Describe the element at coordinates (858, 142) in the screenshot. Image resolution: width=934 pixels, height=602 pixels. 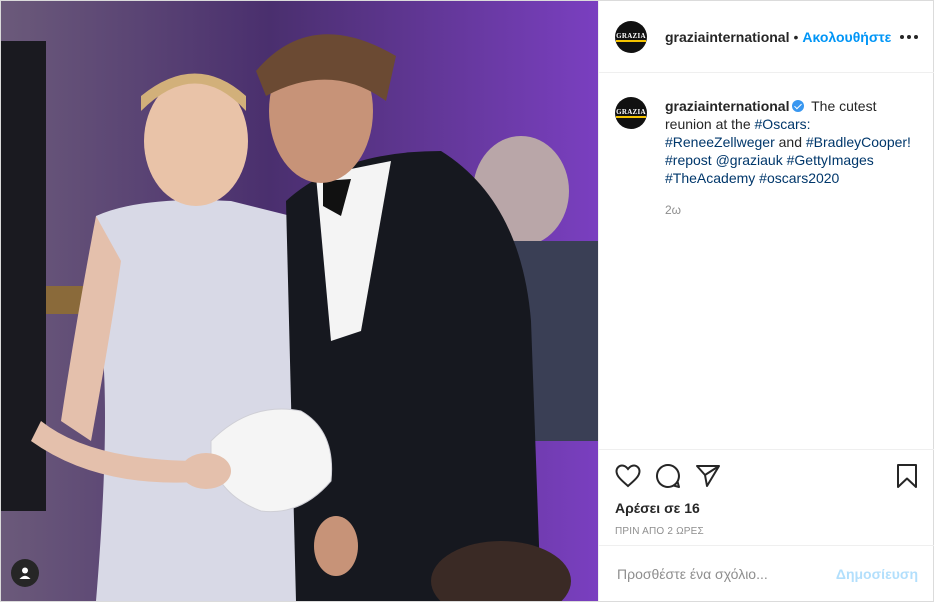
I see `hashtag-link: #BradleyCooper!` at that location.